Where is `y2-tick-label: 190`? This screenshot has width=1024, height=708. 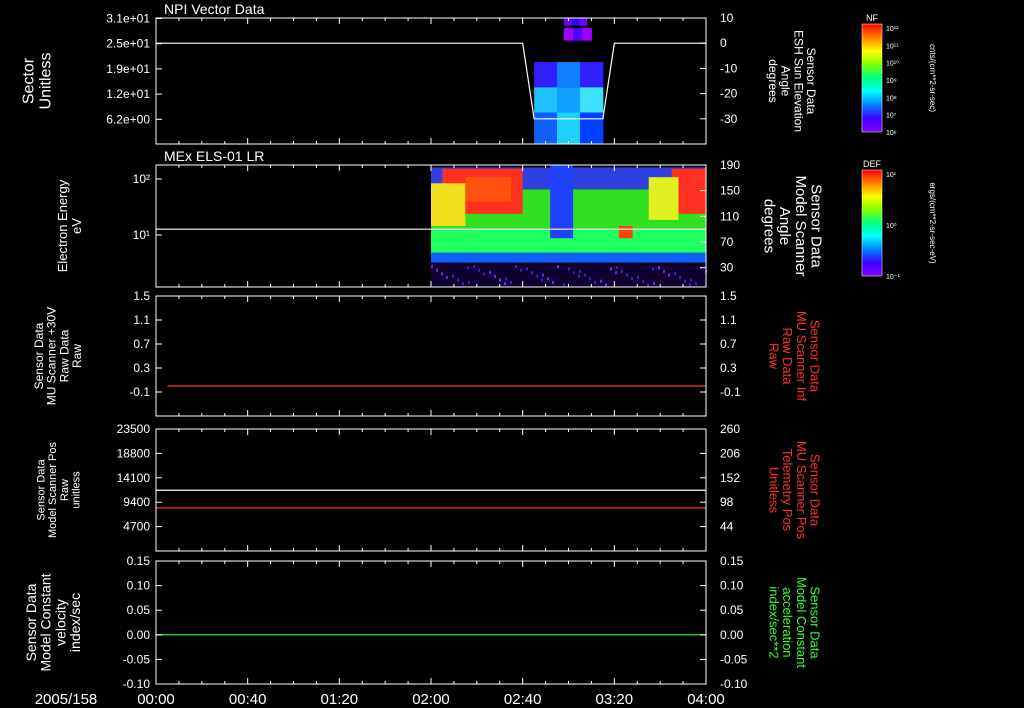 y2-tick-label: 190 is located at coordinates (730, 165).